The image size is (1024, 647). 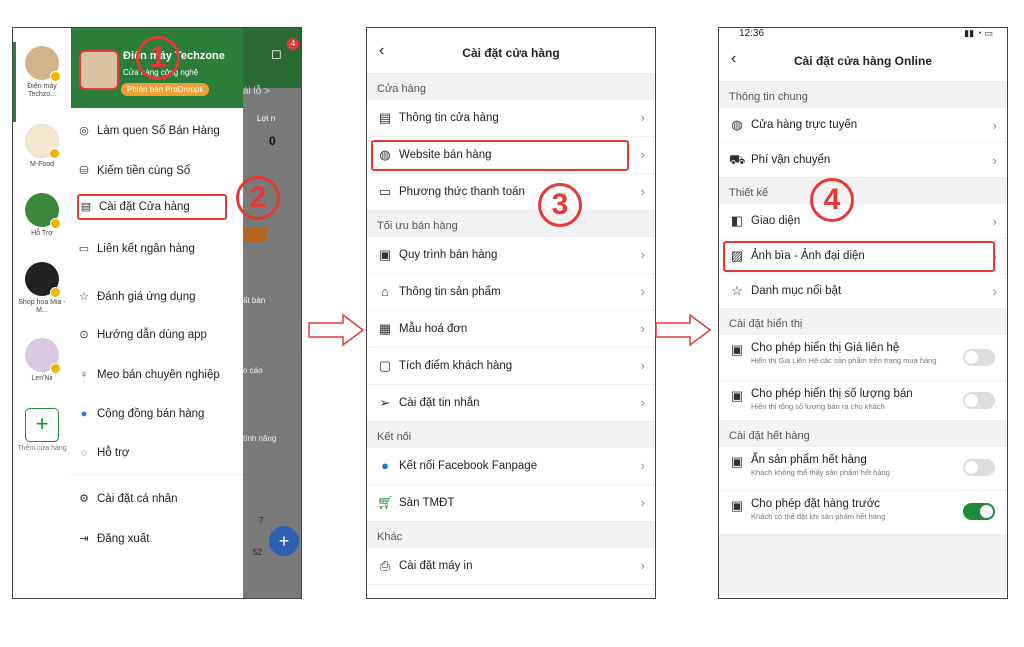 What do you see at coordinates (158, 539) in the screenshot?
I see `menu-item-dang-xuat: ⇥ Đăng xuất` at bounding box center [158, 539].